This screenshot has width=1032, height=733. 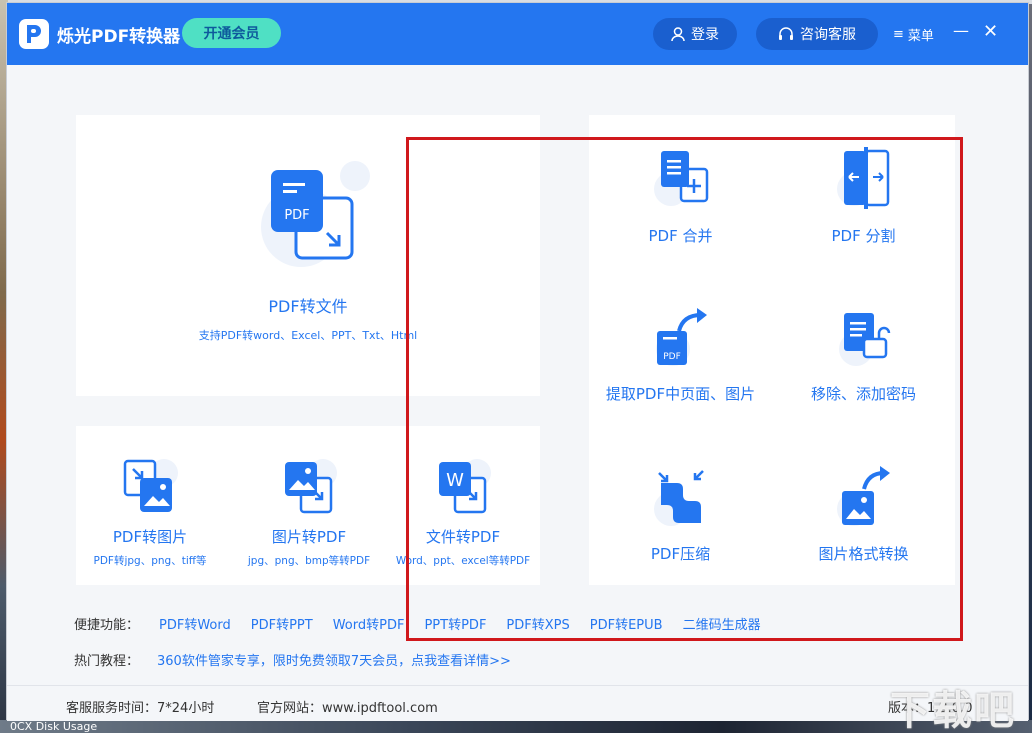 I want to click on close-icon: ✕, so click(x=990, y=31).